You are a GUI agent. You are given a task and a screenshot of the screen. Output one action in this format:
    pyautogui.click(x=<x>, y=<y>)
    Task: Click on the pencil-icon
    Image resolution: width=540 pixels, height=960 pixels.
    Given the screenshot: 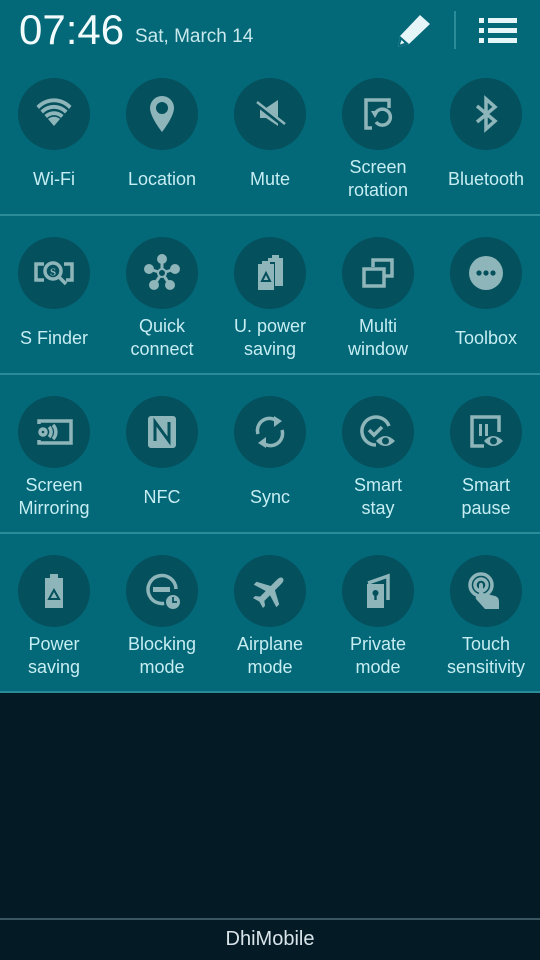 What is the action you would take?
    pyautogui.click(x=414, y=31)
    